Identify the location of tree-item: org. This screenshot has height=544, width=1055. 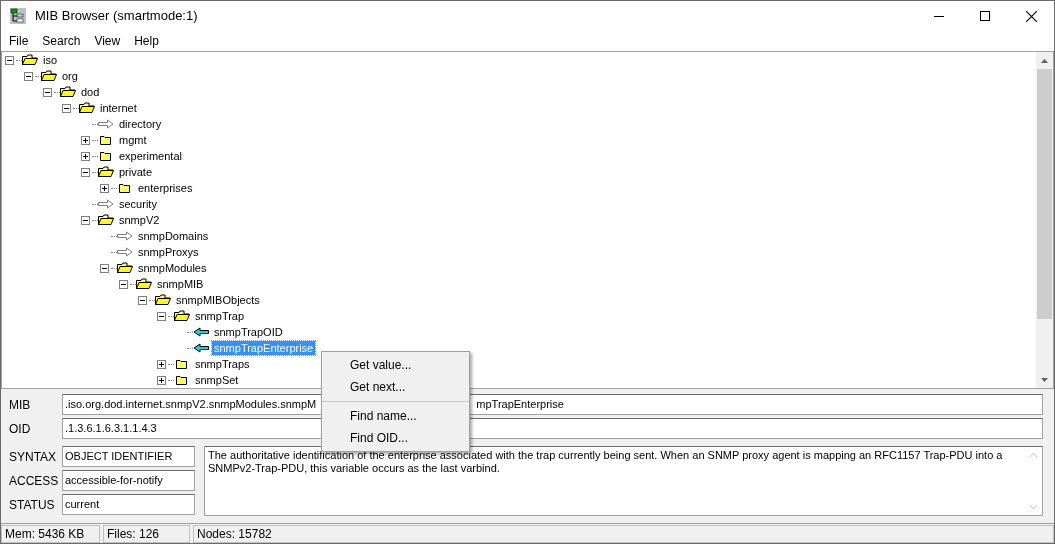
(70, 76).